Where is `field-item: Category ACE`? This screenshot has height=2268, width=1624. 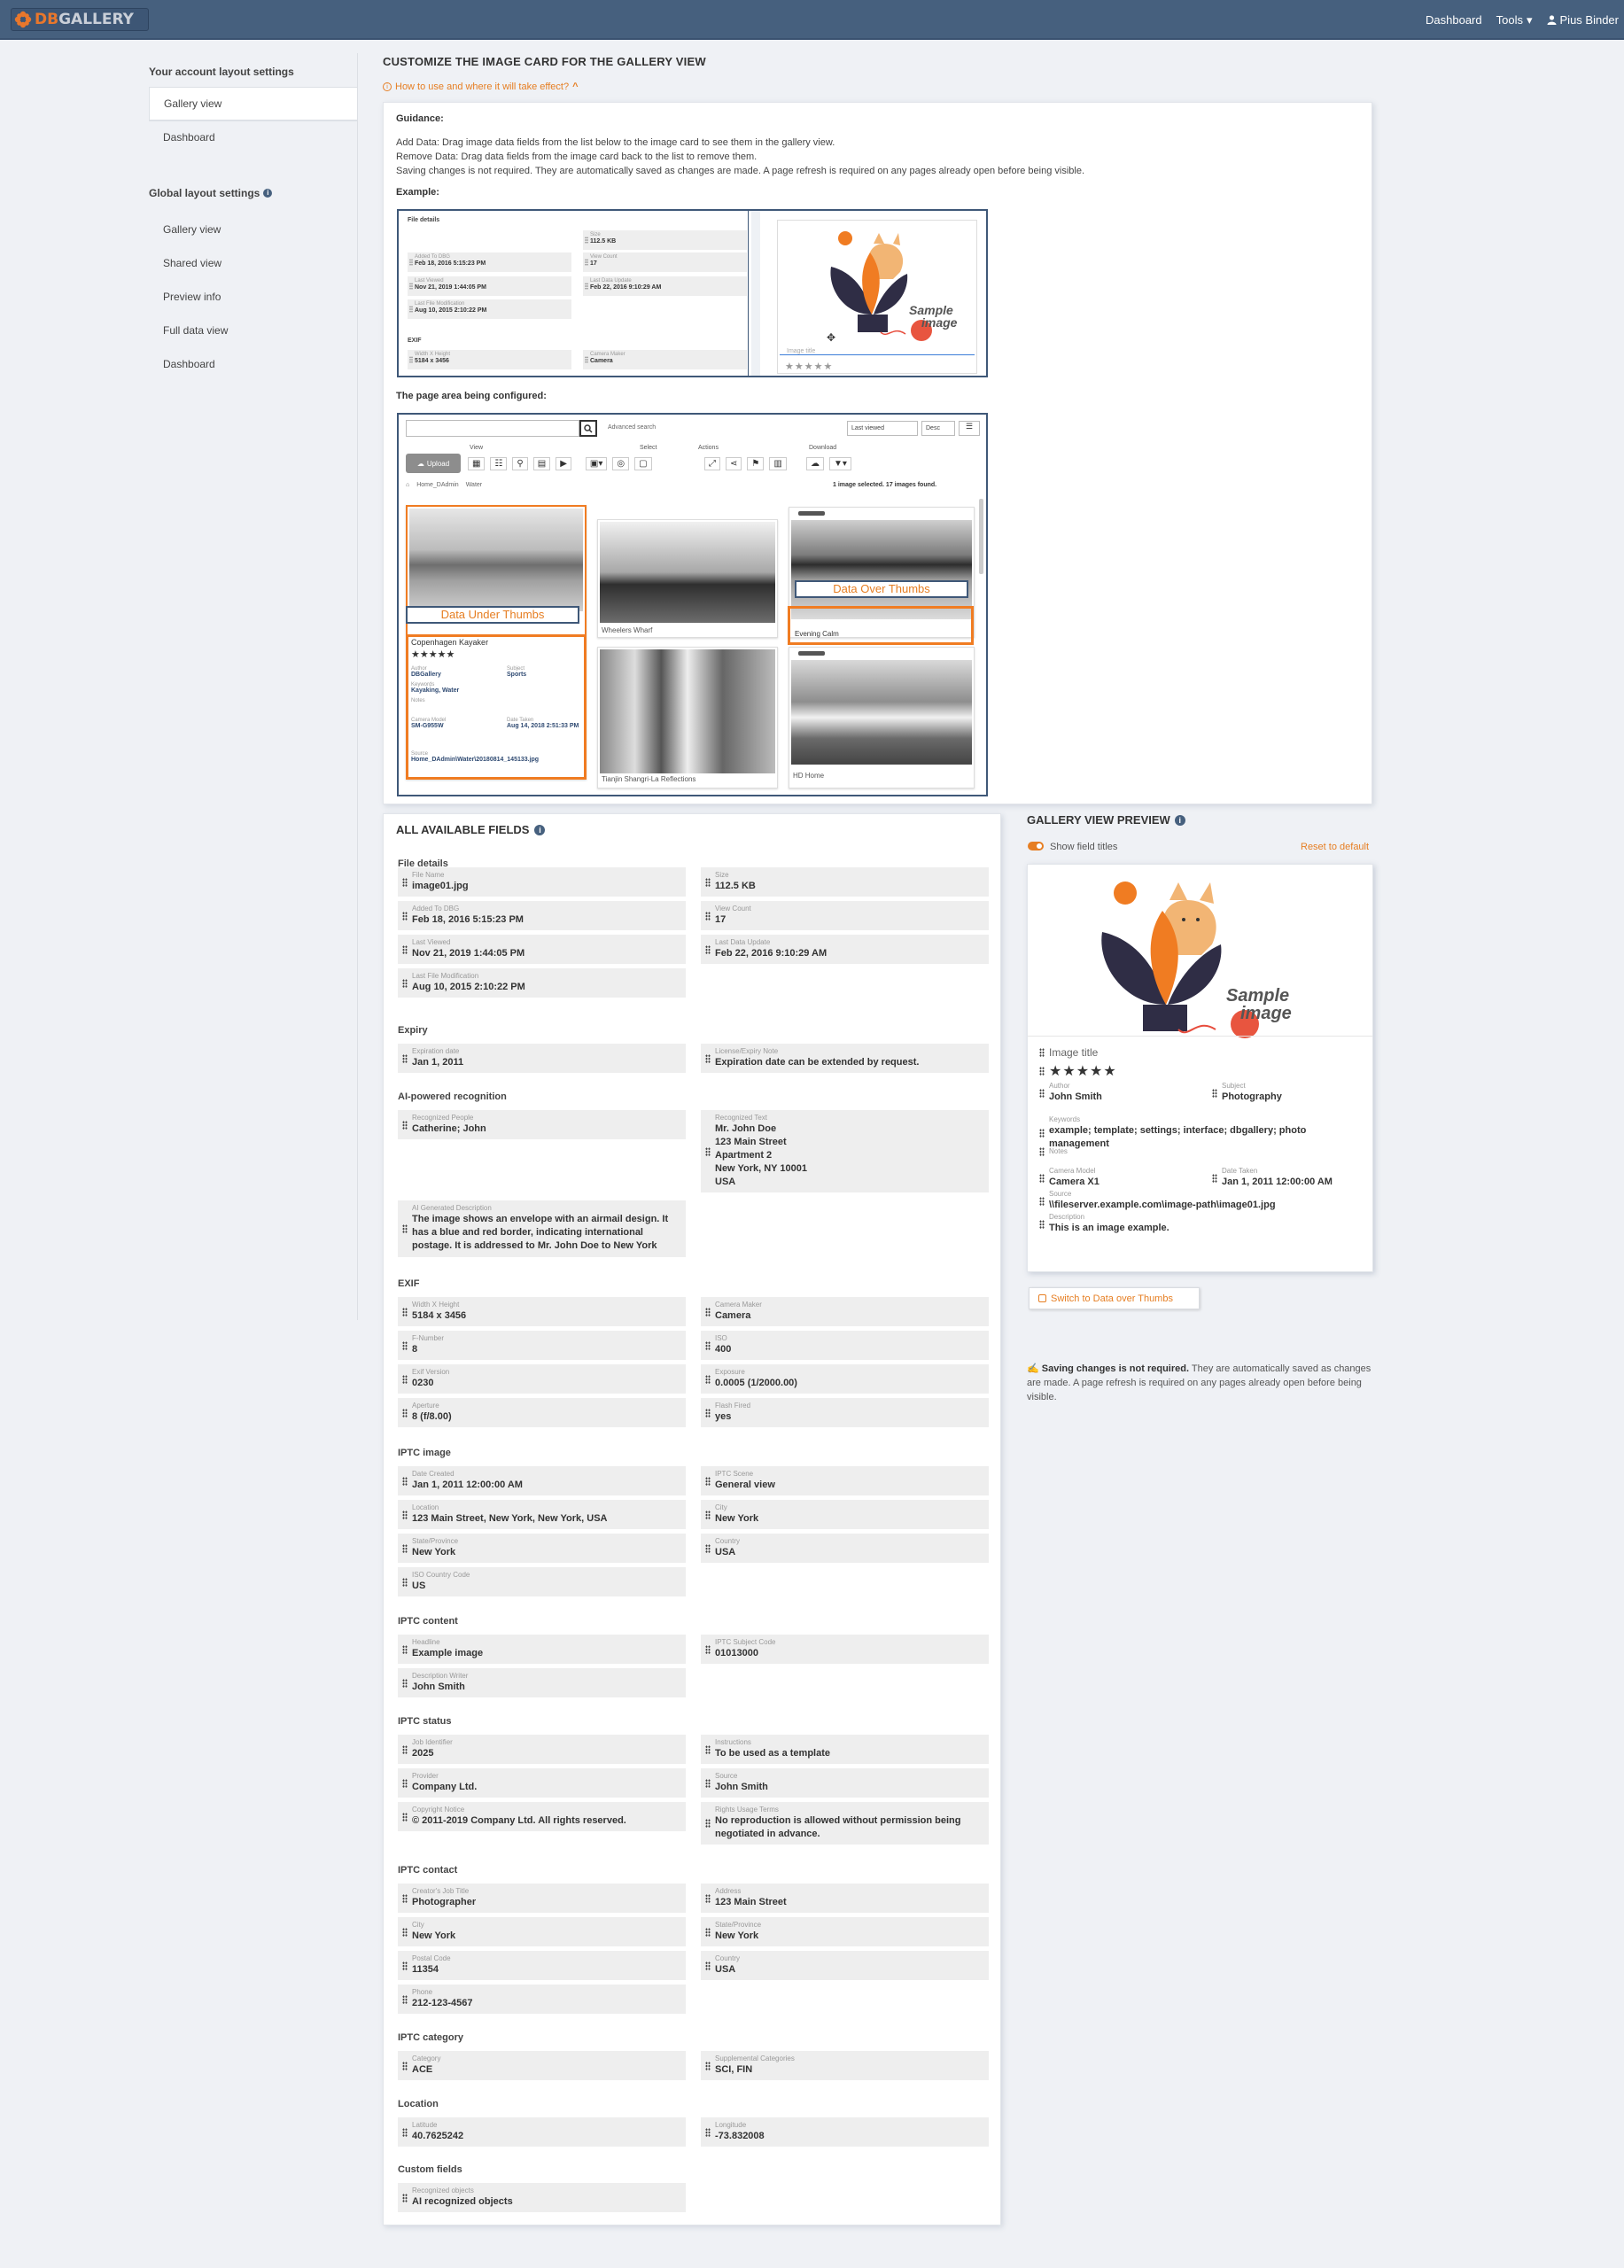 field-item: Category ACE is located at coordinates (542, 2065).